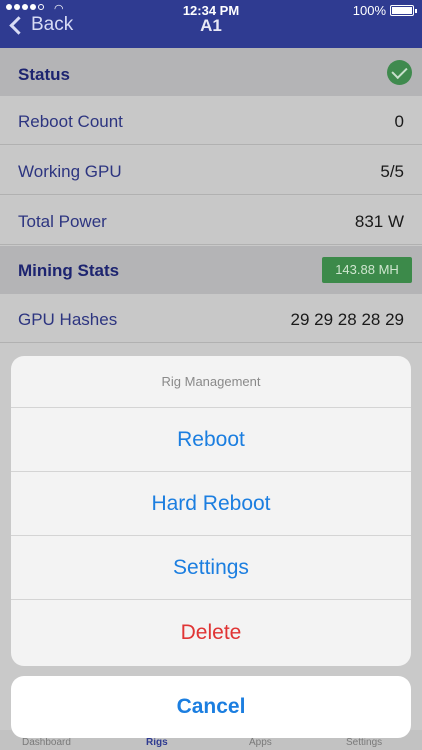  What do you see at coordinates (367, 270) in the screenshot?
I see `hashrate-badge: 143.88 MH` at bounding box center [367, 270].